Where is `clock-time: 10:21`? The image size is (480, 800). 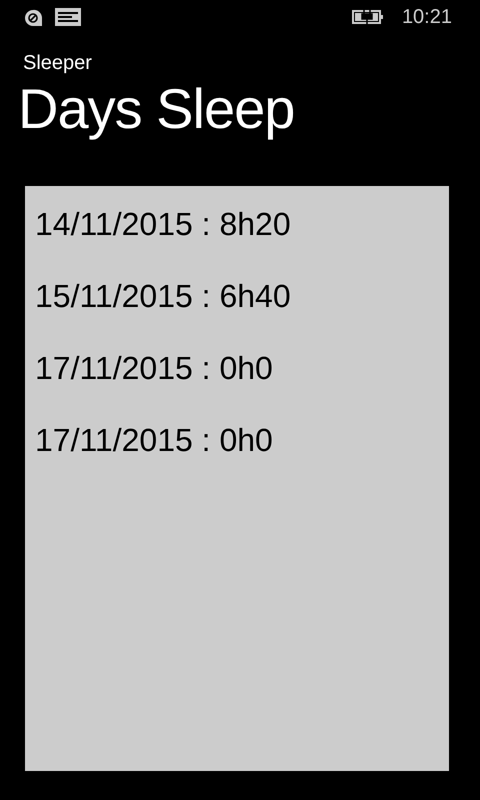 clock-time: 10:21 is located at coordinates (427, 17).